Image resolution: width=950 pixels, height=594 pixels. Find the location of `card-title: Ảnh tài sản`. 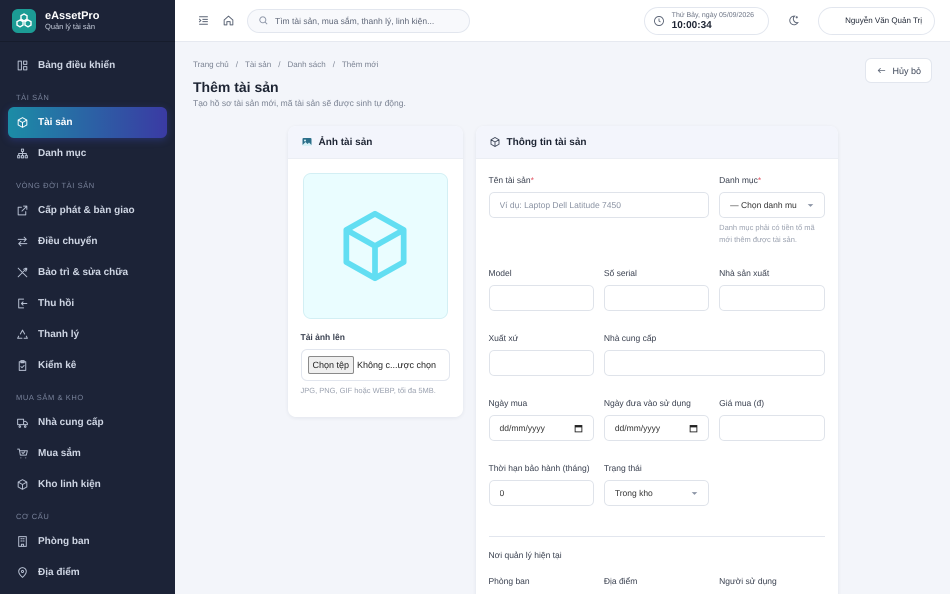

card-title: Ảnh tài sản is located at coordinates (345, 142).